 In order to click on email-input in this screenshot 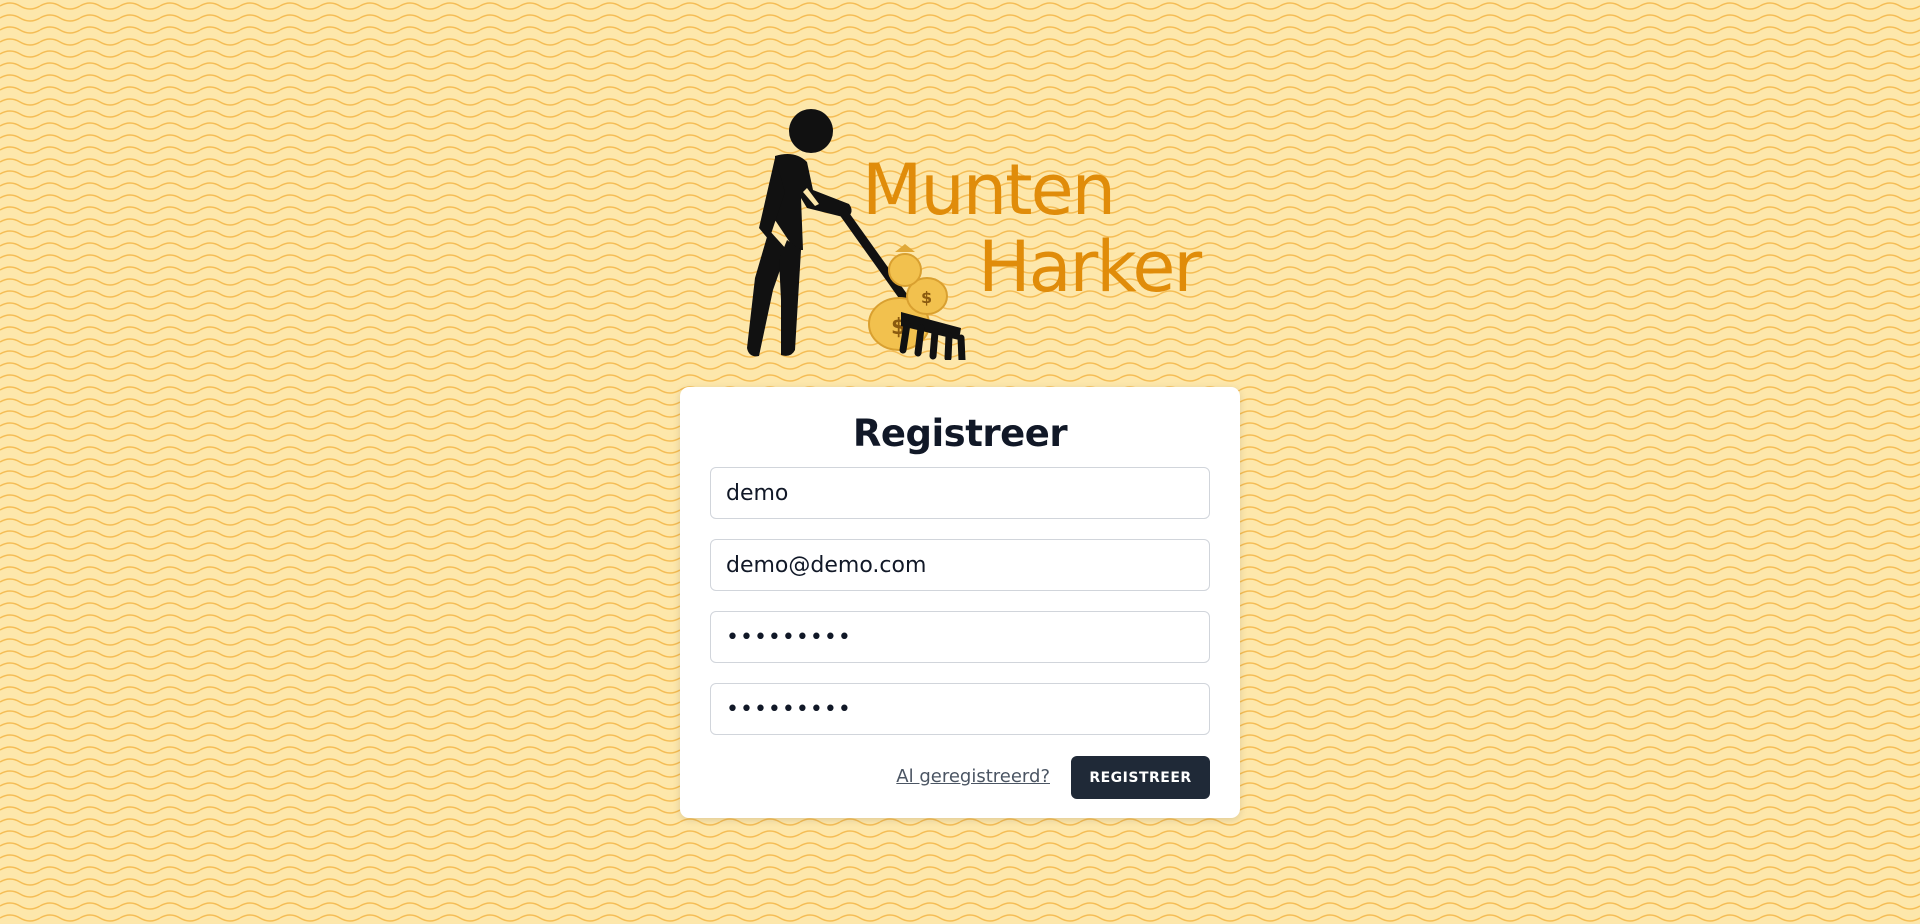, I will do `click(960, 565)`.